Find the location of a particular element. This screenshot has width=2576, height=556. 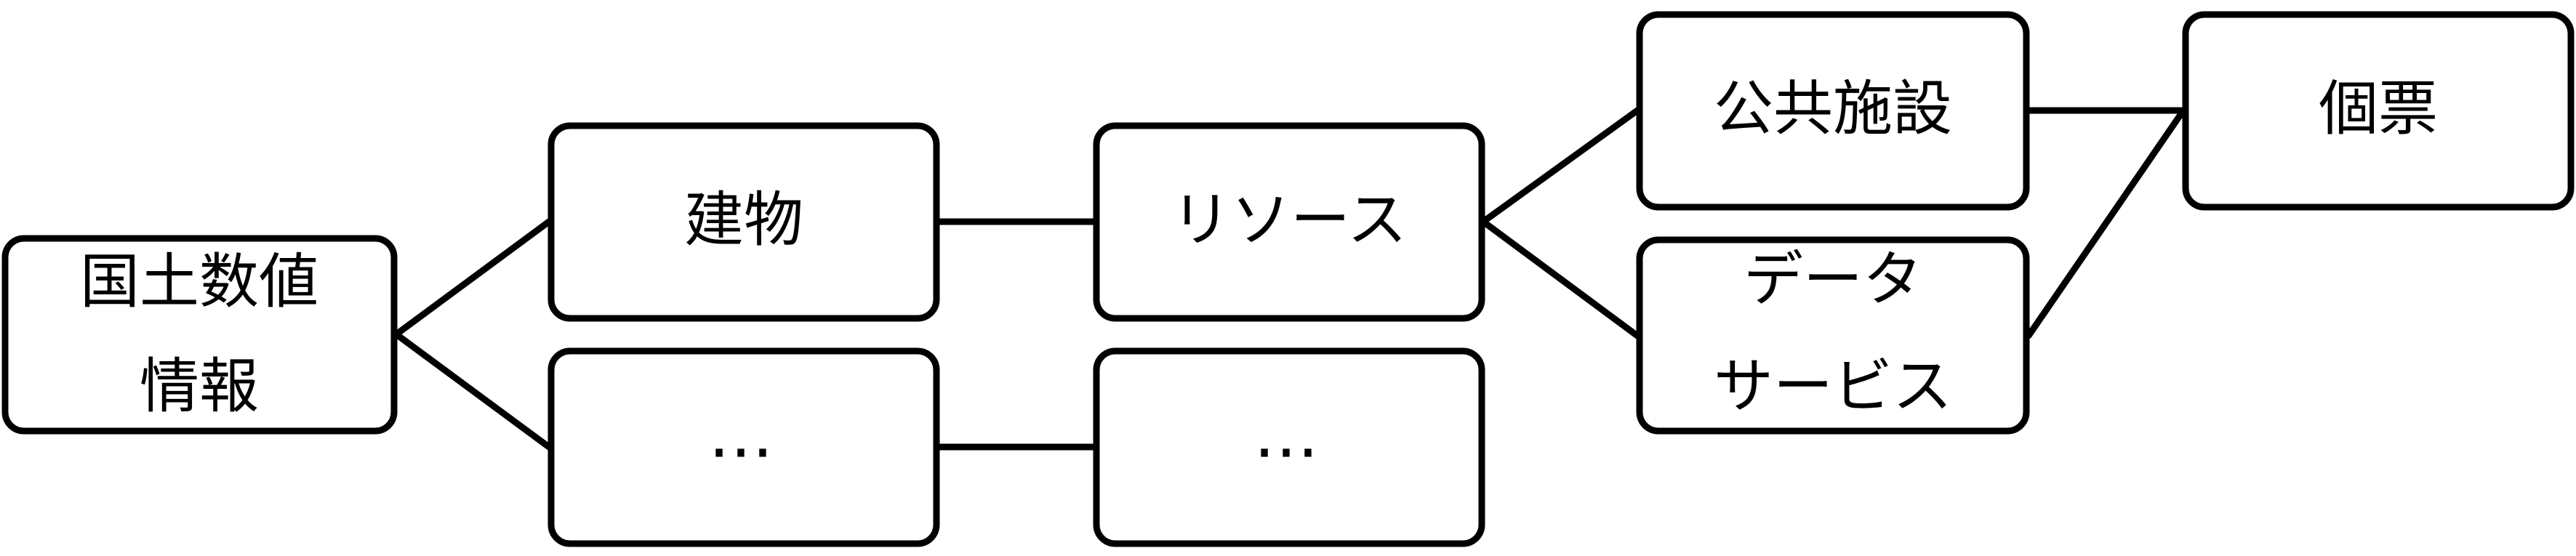

node-root: 国土数値 情報 is located at coordinates (199, 335).